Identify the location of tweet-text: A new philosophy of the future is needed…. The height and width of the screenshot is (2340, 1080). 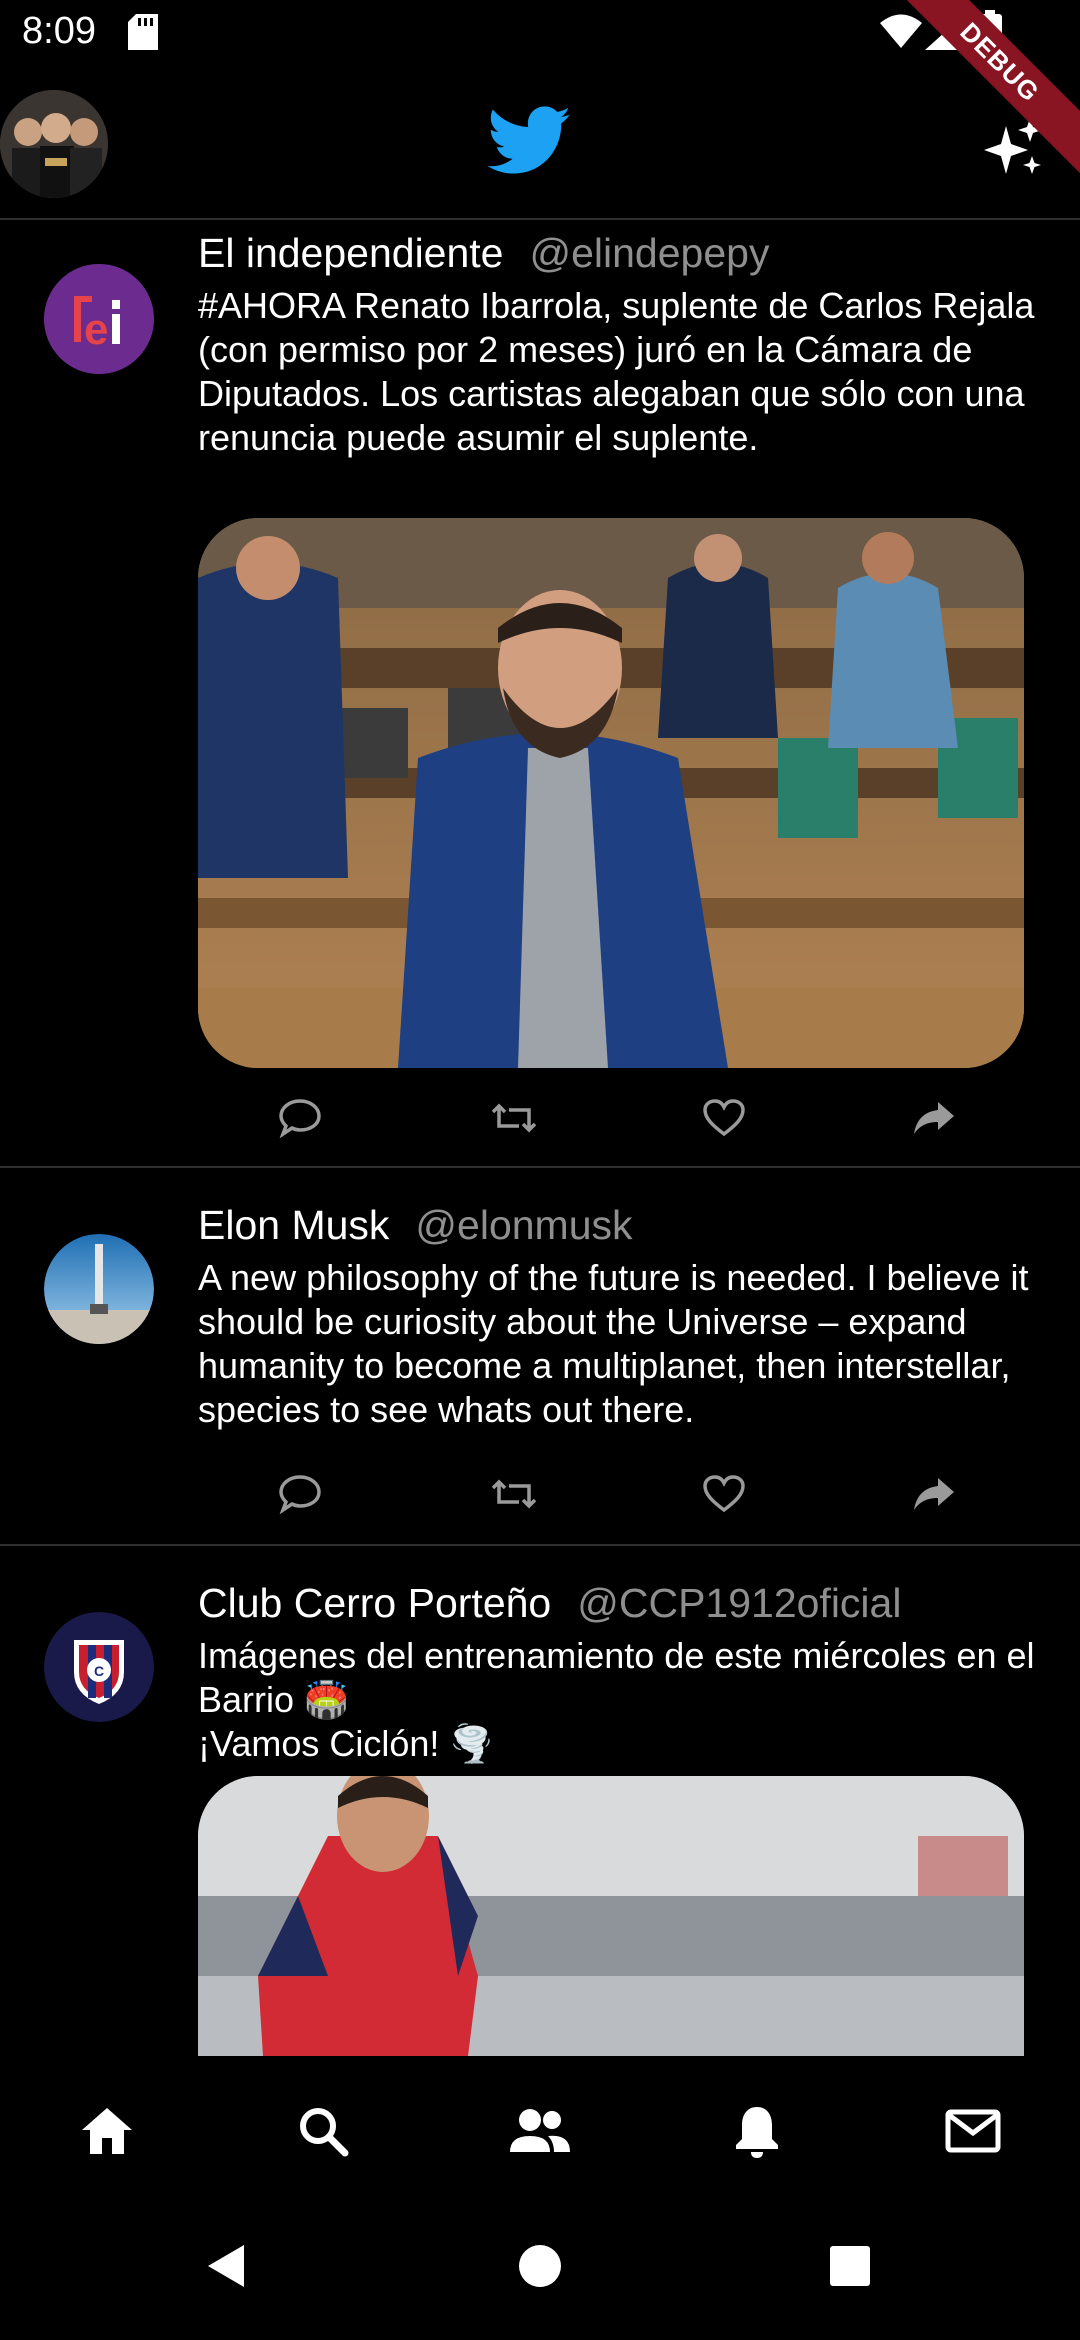
(613, 1343).